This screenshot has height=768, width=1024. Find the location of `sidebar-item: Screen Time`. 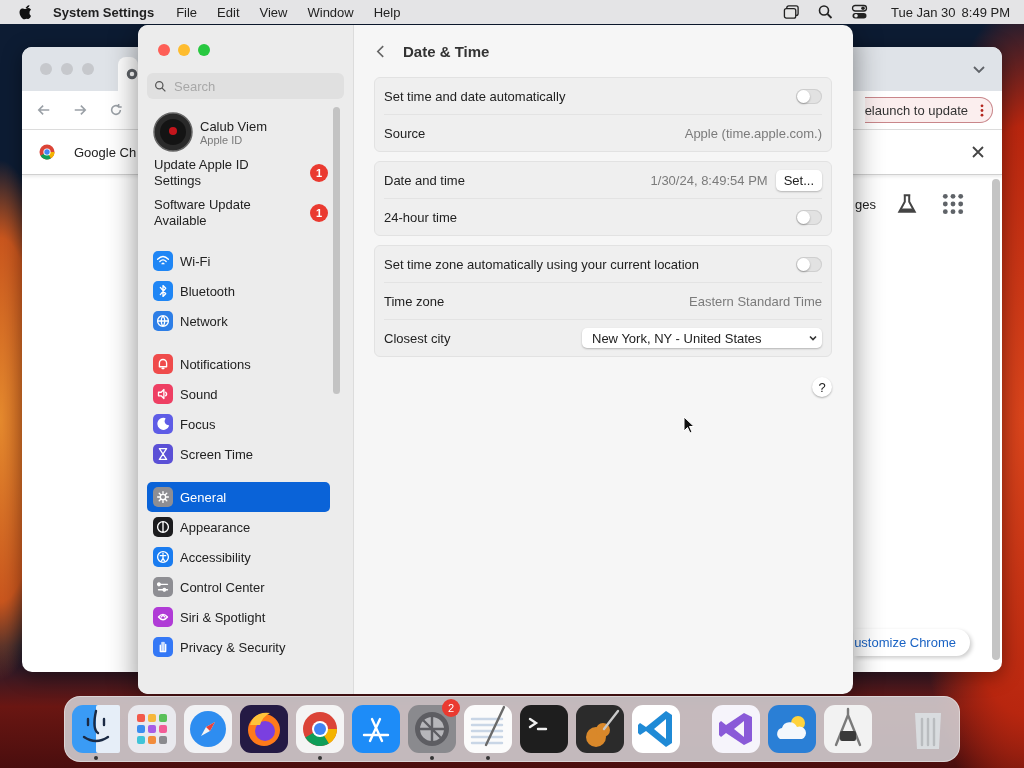

sidebar-item: Screen Time is located at coordinates (238, 454).